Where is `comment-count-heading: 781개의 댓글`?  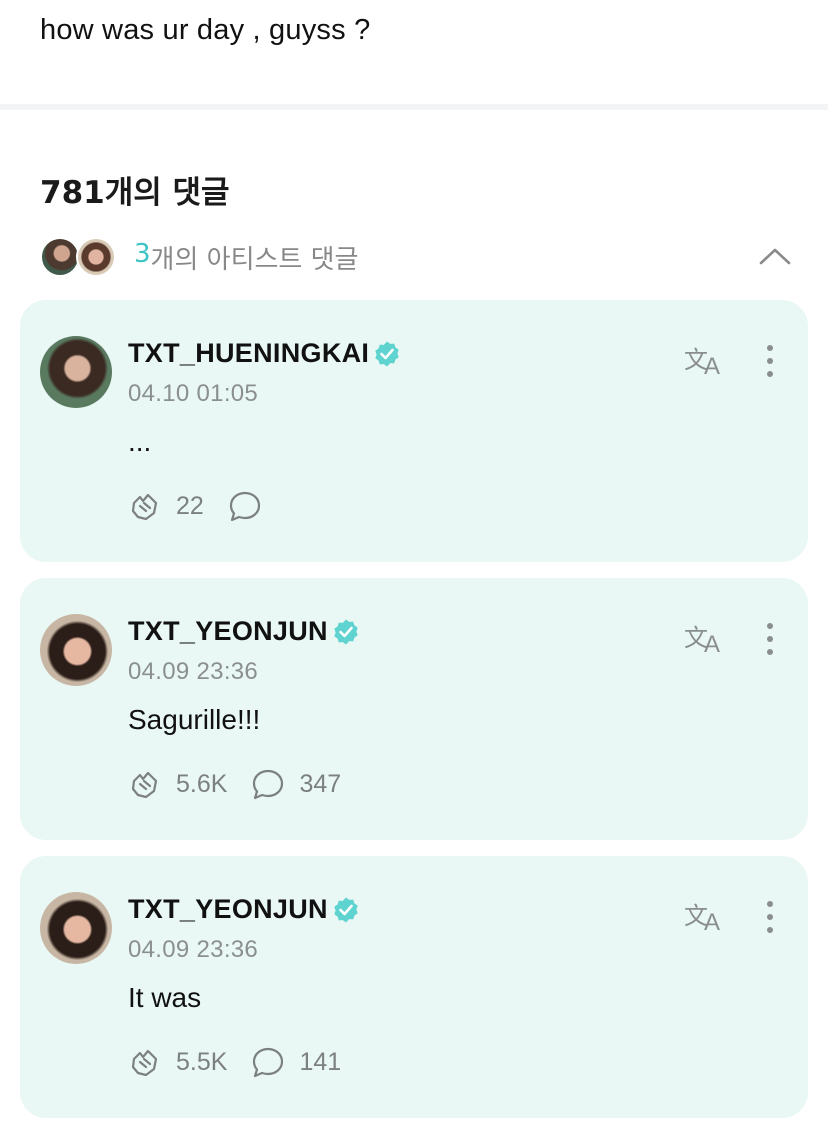 comment-count-heading: 781개의 댓글 is located at coordinates (135, 193).